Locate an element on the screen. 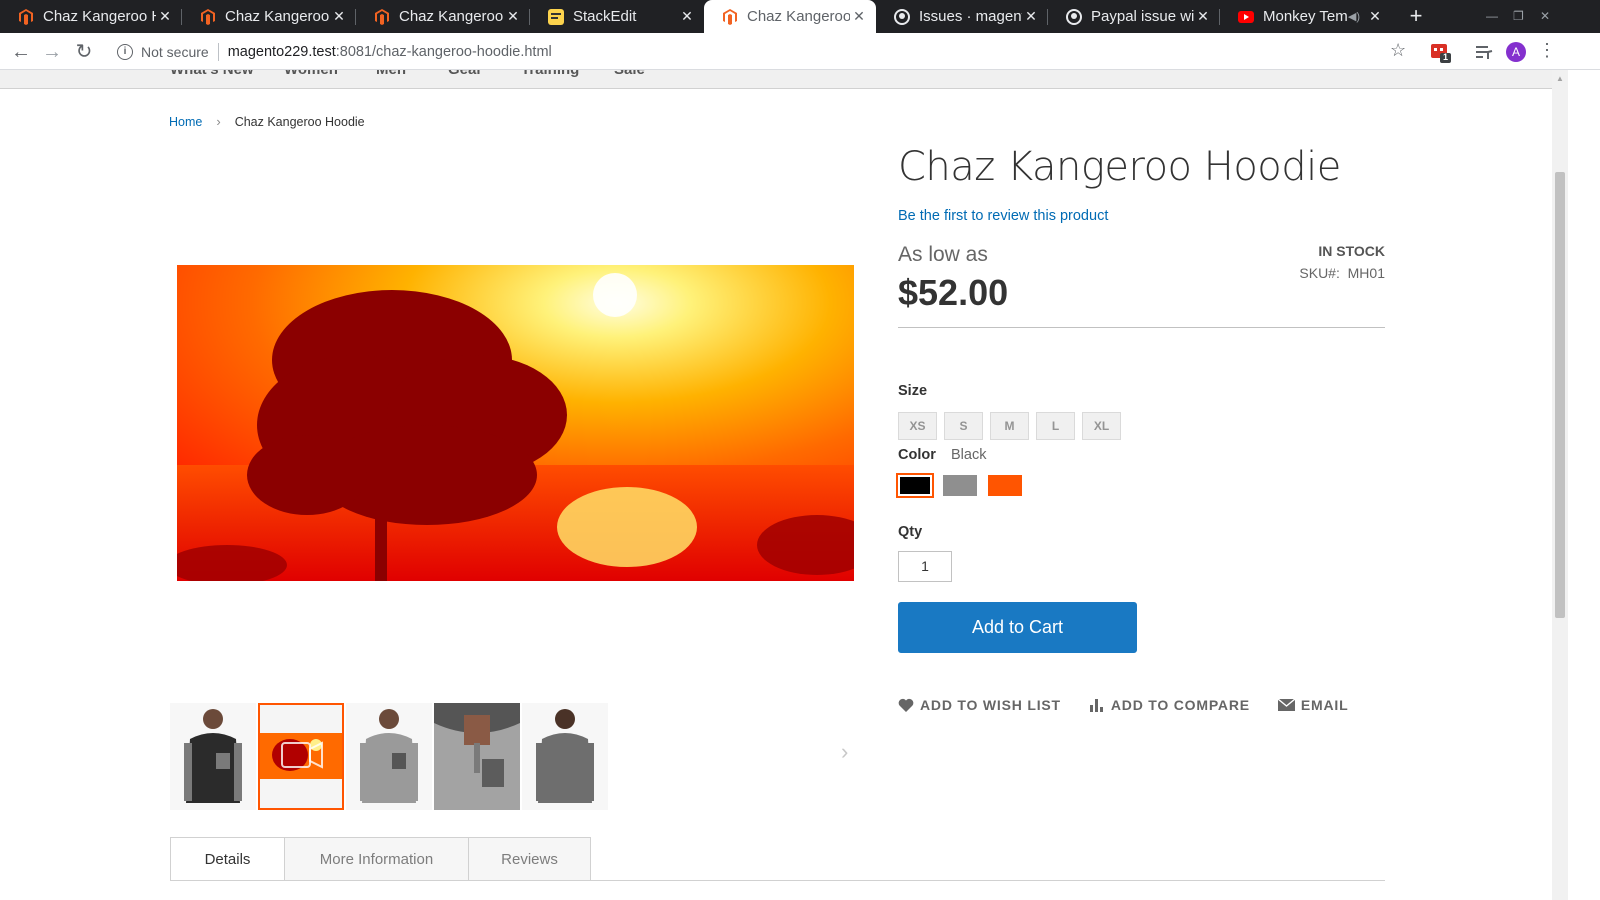  page-scrollbar: ▲ is located at coordinates (1560, 485).